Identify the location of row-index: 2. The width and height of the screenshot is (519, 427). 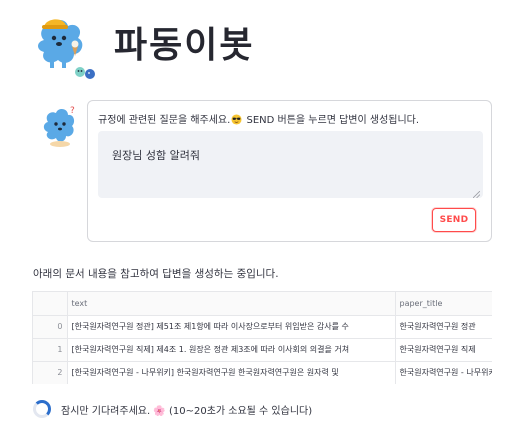
(50, 372).